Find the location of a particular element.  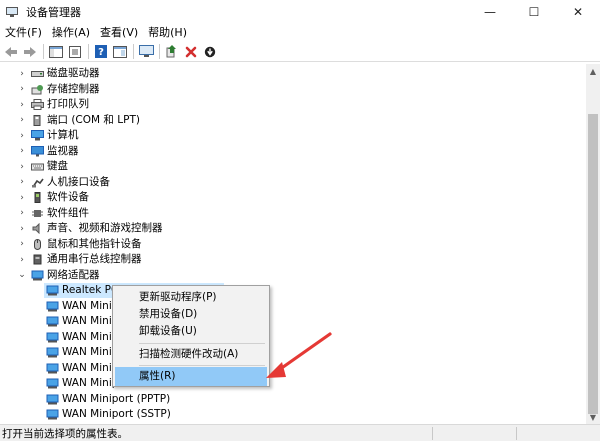

vertical-scrollbar: ▲ ▼ is located at coordinates (593, 244).